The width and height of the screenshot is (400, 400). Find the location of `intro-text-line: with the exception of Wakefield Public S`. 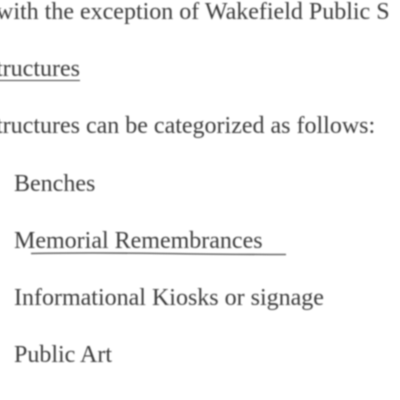

intro-text-line: with the exception of Wakefield Public S is located at coordinates (195, 12).